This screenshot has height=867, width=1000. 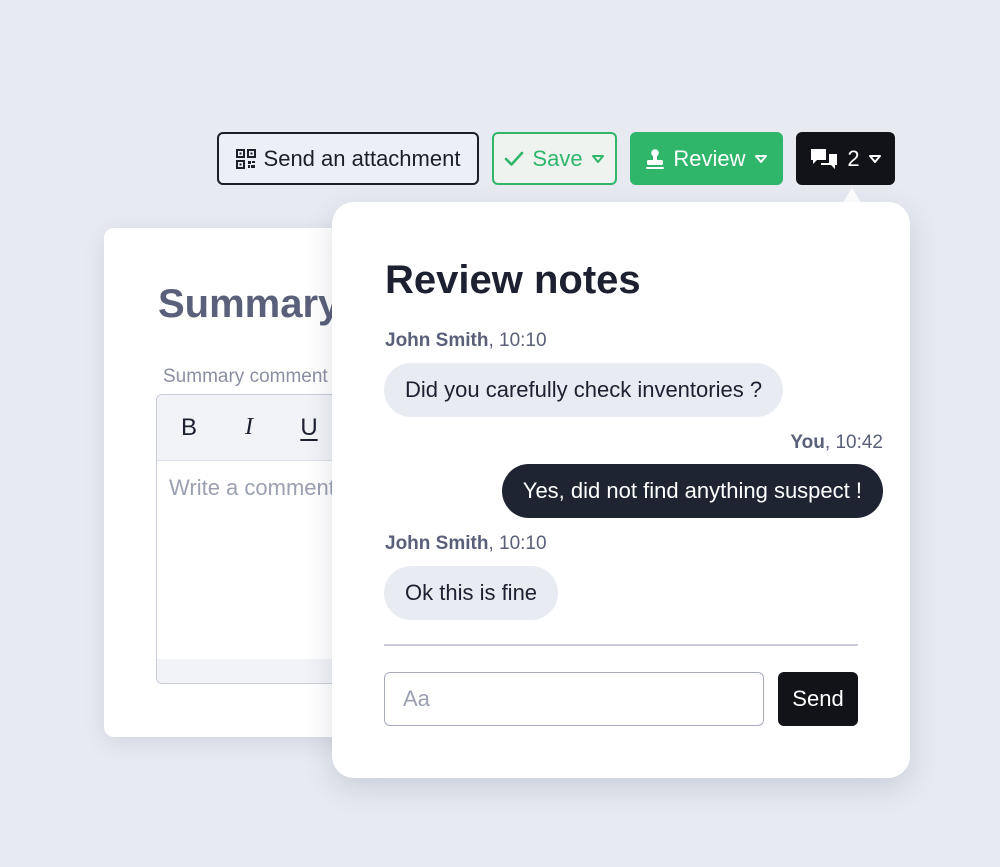 What do you see at coordinates (362, 158) in the screenshot?
I see `send-attachment-label: Send an attachment` at bounding box center [362, 158].